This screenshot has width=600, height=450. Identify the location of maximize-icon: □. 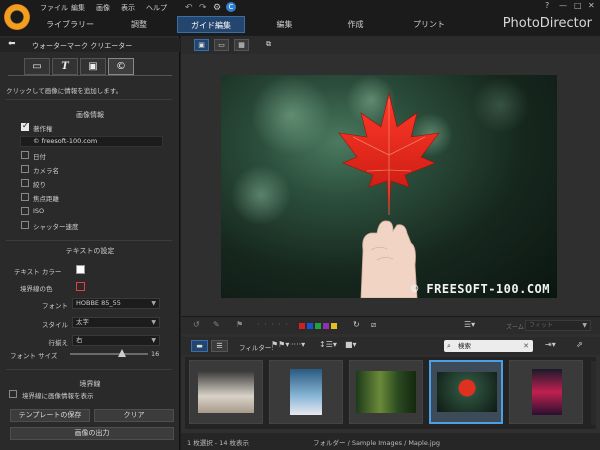
(578, 5).